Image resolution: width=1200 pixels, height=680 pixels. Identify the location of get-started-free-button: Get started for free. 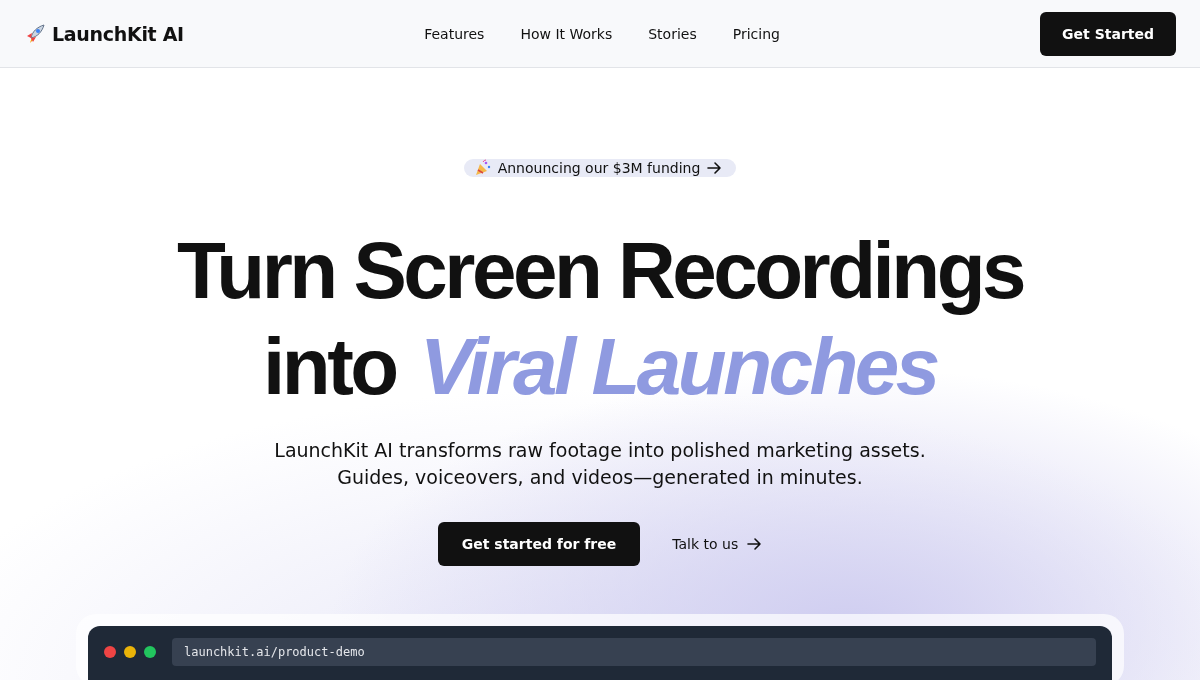
(539, 544).